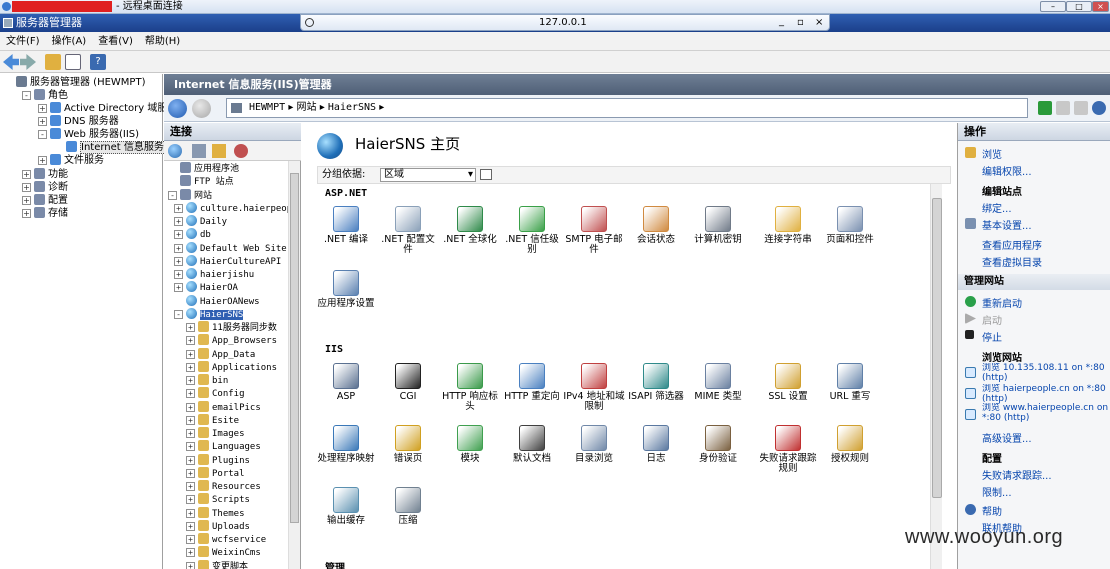 The height and width of the screenshot is (569, 1110). I want to click on feature-item: 日志, so click(656, 444).